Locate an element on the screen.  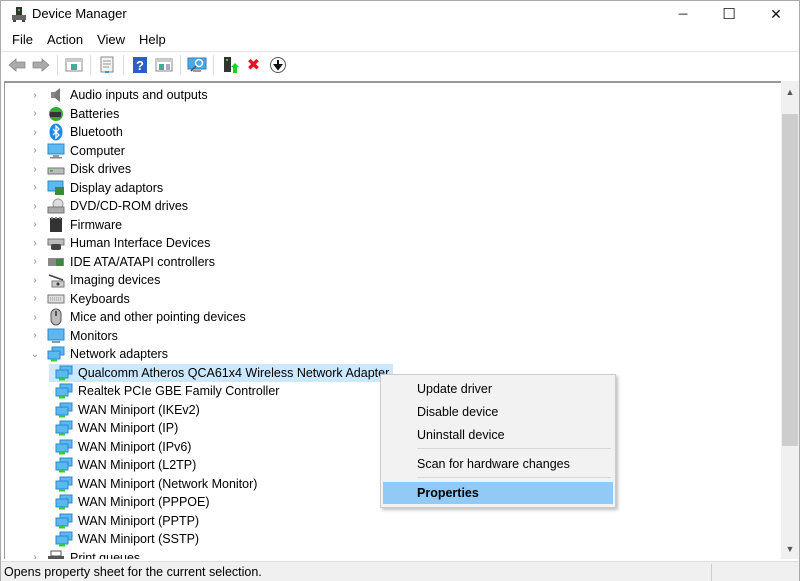
tree-item-content: WAN Miniport (PPPOE) is located at coordinates (131, 502).